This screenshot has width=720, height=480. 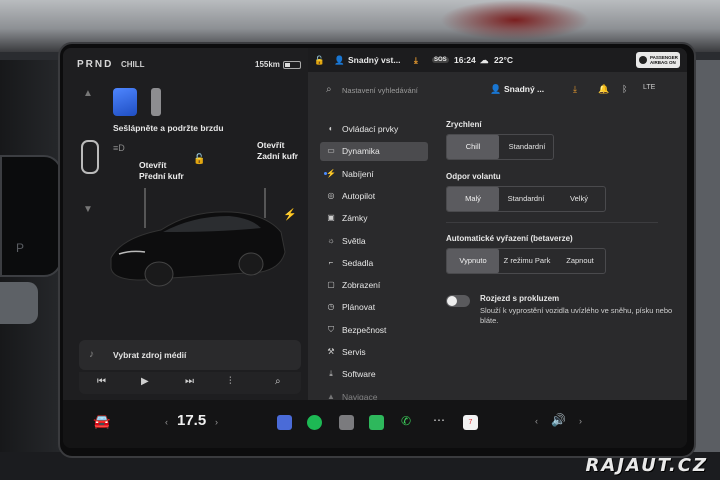 What do you see at coordinates (470, 422) in the screenshot?
I see `calendar-app-icon: 7` at bounding box center [470, 422].